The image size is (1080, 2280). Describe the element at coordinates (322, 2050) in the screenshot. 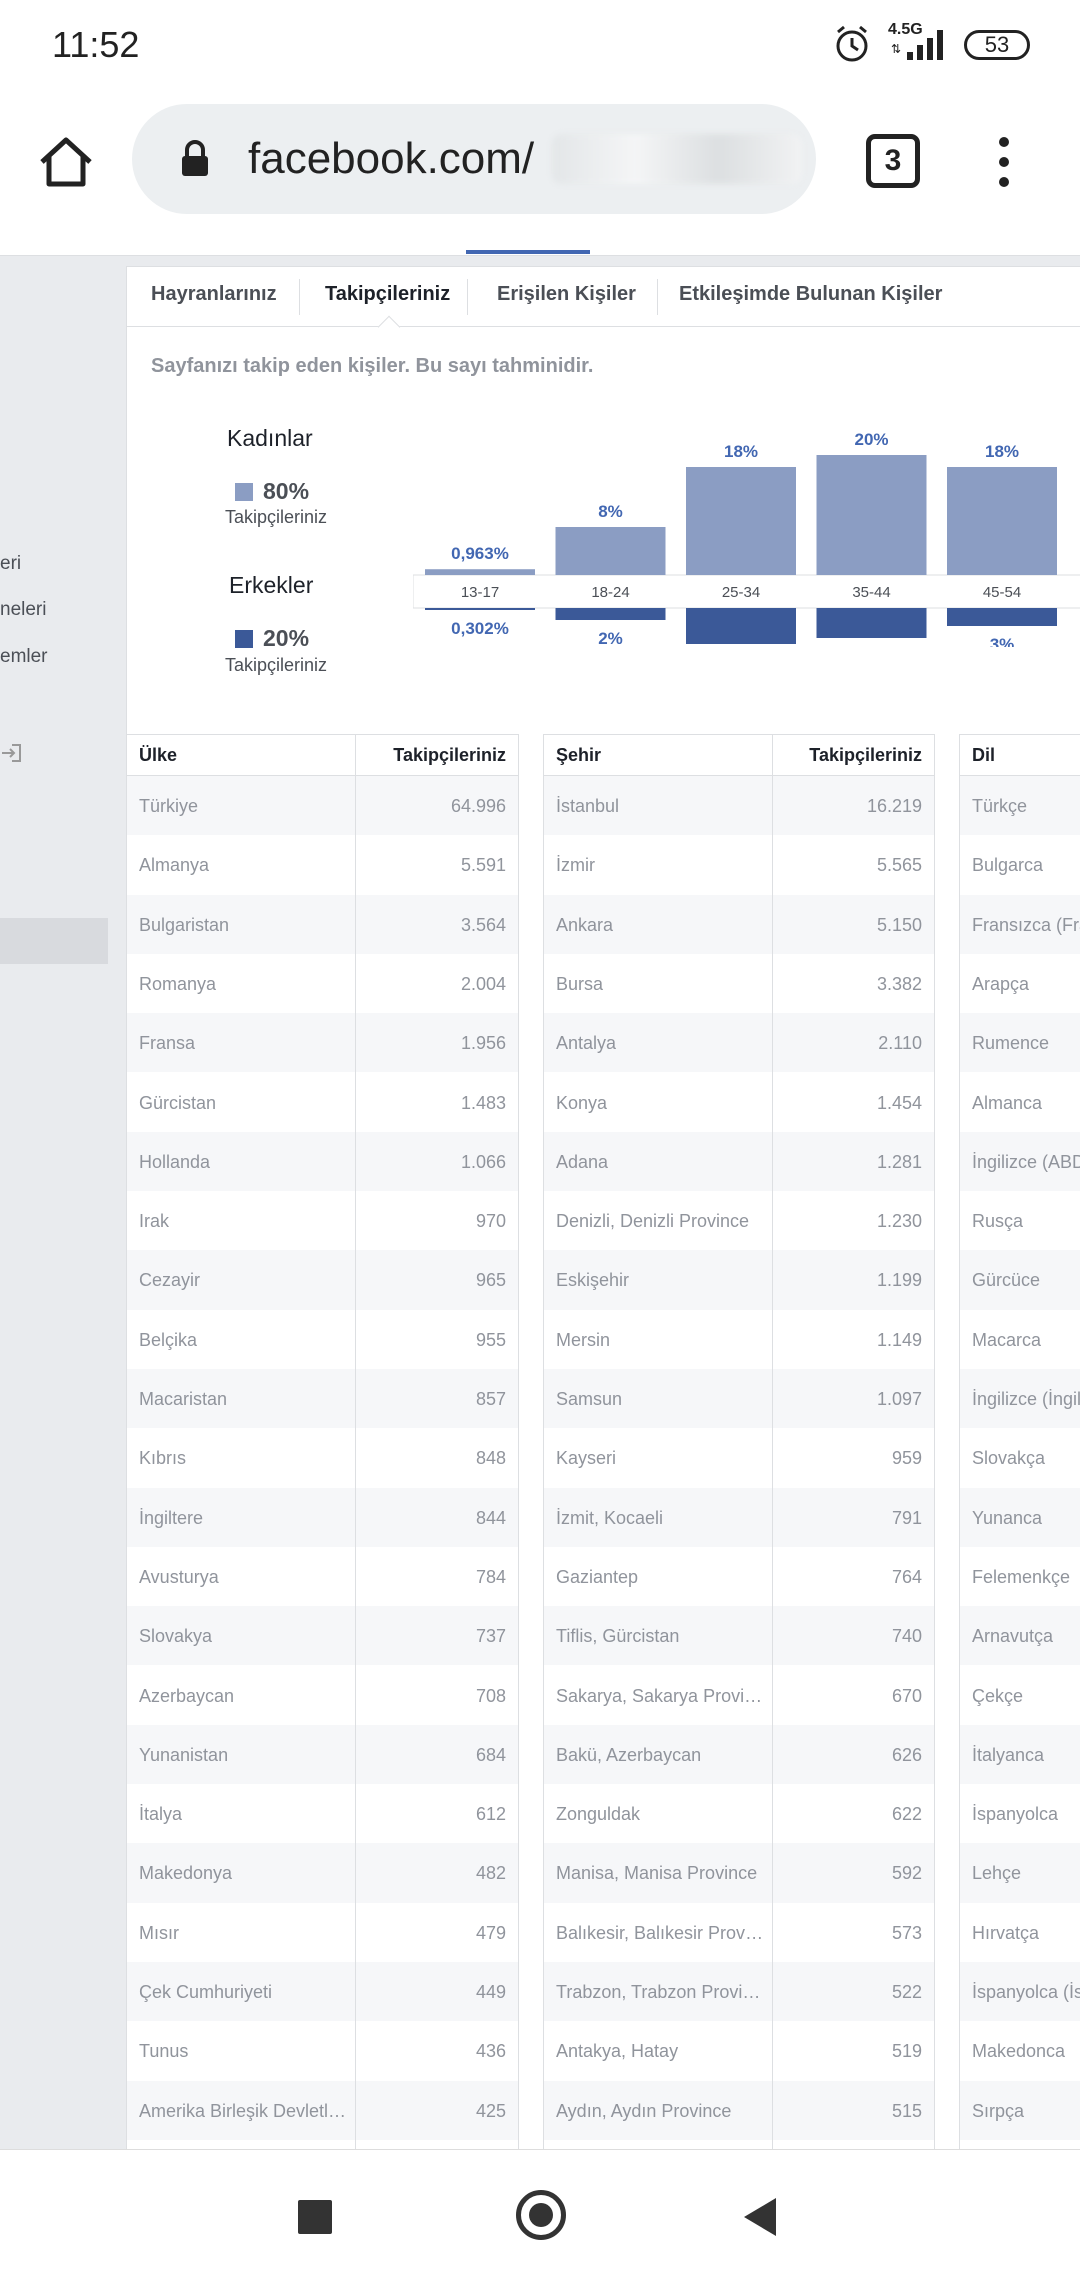

I see `table-row: Tunus 436` at that location.